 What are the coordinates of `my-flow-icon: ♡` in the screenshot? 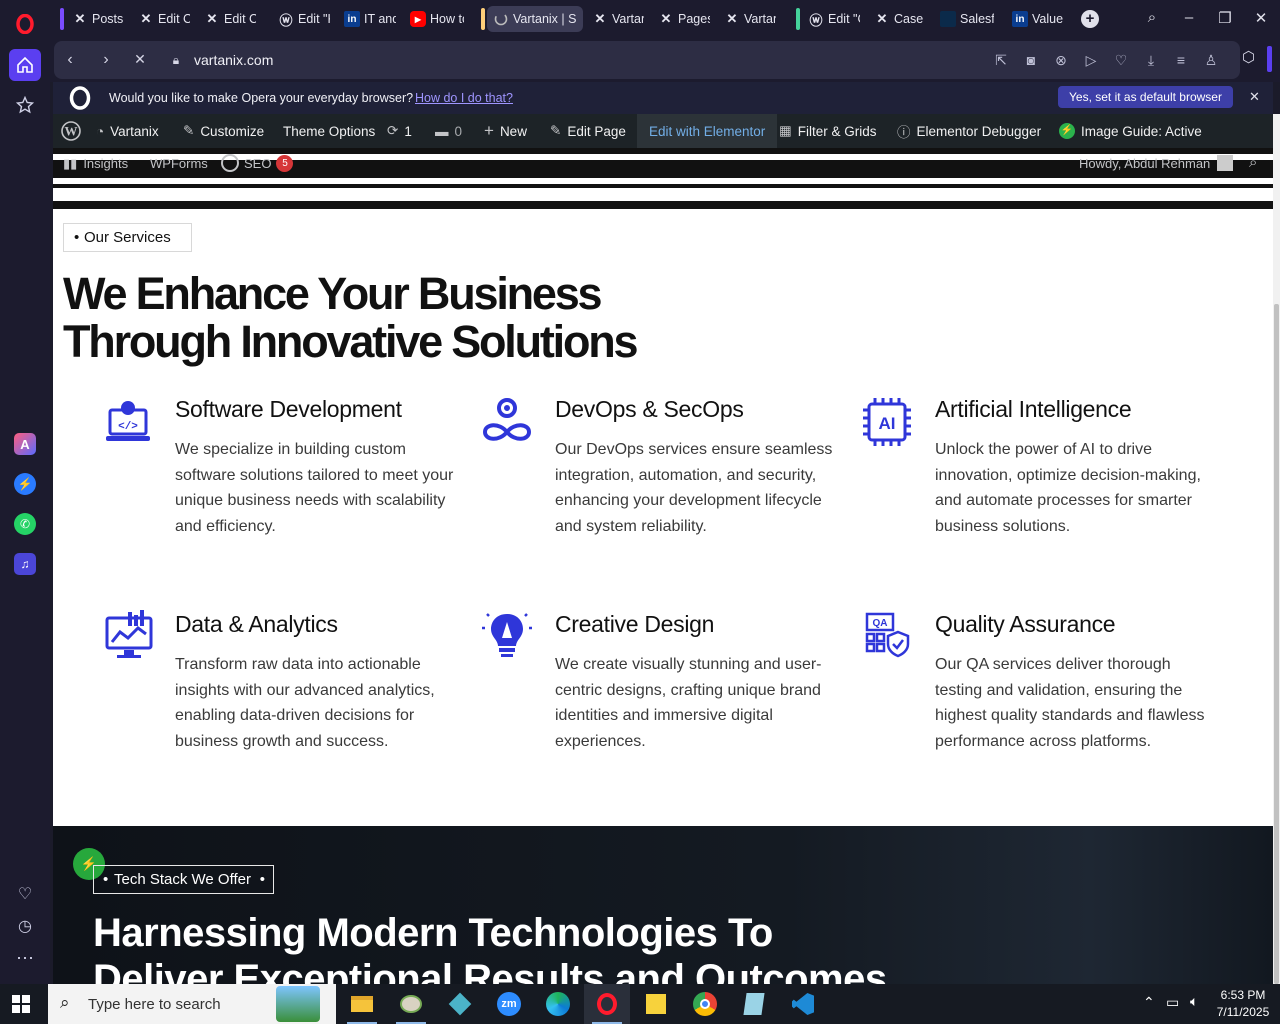 It's located at (1121, 60).